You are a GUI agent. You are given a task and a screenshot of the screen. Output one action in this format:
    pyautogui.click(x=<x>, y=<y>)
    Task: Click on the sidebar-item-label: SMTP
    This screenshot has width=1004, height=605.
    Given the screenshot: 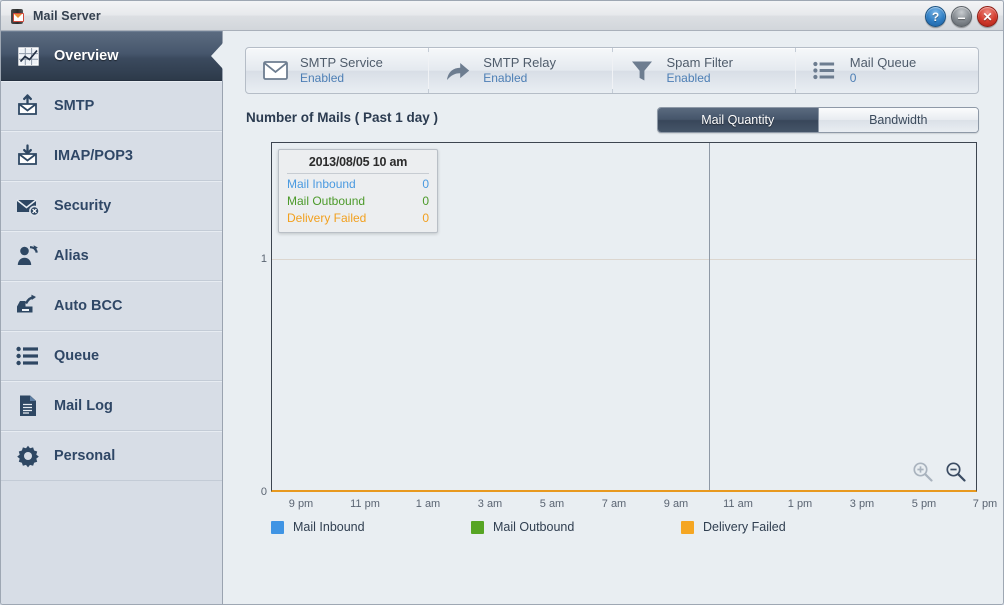 What is the action you would take?
    pyautogui.click(x=74, y=105)
    